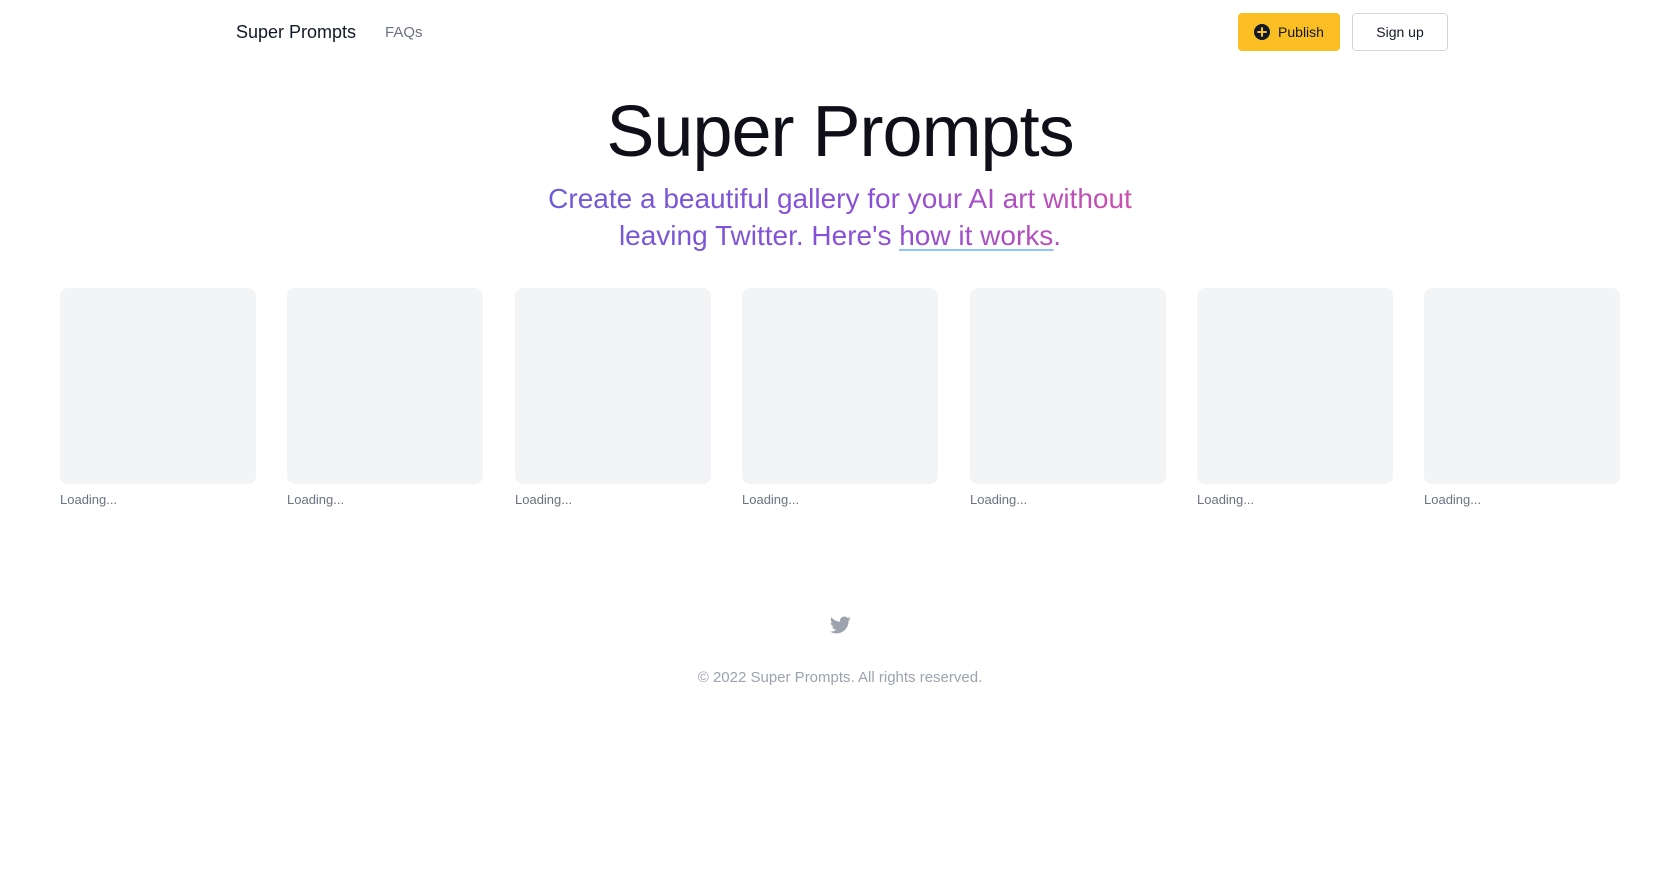  I want to click on how-it-works-link: how it works, so click(976, 235).